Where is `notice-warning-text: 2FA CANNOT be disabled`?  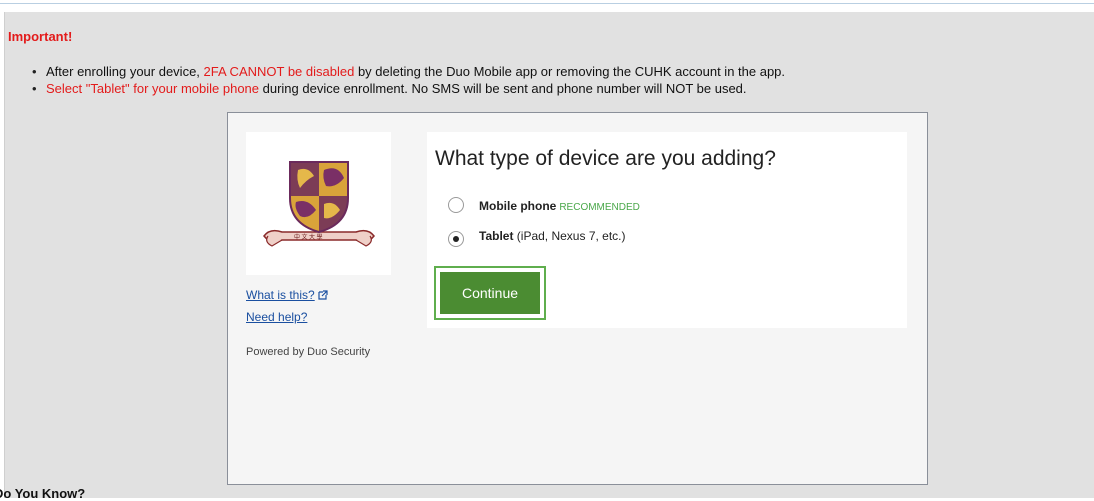
notice-warning-text: 2FA CANNOT be disabled is located at coordinates (279, 71).